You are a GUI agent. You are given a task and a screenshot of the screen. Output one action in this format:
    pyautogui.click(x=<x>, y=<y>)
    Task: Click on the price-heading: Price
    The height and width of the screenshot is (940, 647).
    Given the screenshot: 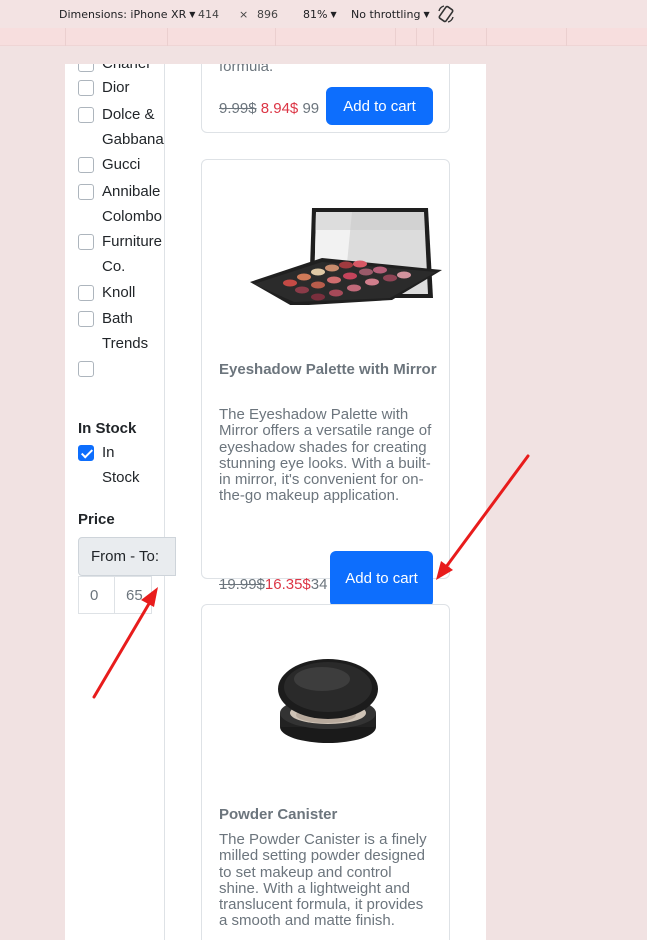 What is the action you would take?
    pyautogui.click(x=96, y=519)
    